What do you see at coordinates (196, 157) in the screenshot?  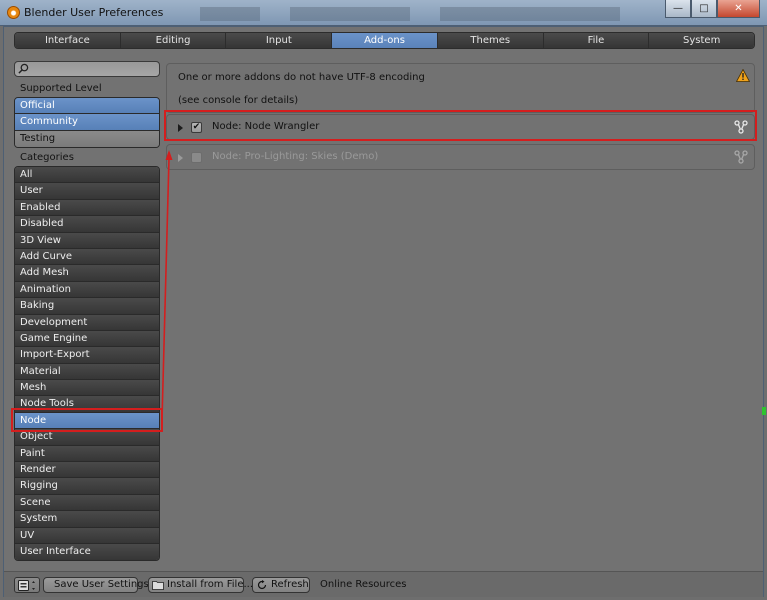 I see `addon-enable-checkbox` at bounding box center [196, 157].